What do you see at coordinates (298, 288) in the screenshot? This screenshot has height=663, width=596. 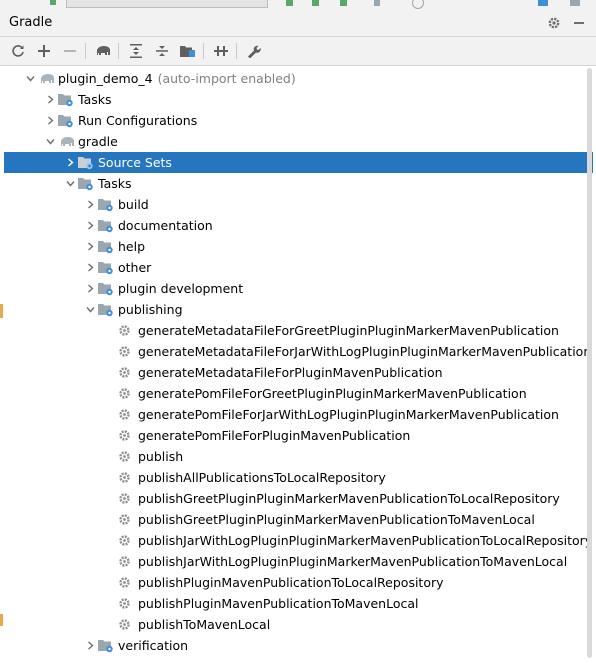 I see `tree-node-task-group: plugin development` at bounding box center [298, 288].